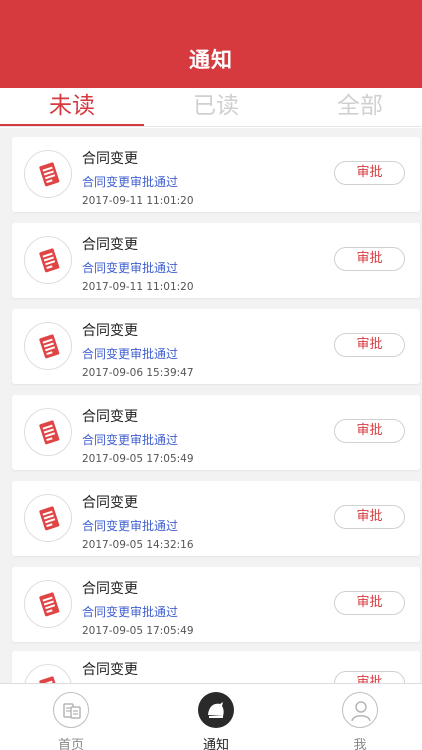  I want to click on tabbar-item-home: 首页, so click(71, 717).